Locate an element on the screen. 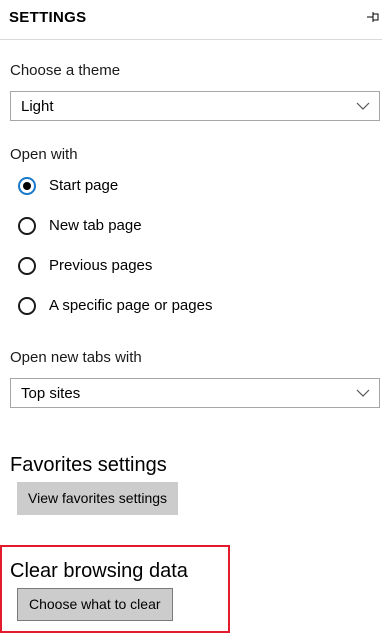 This screenshot has height=633, width=382. settings-title: SETTINGS is located at coordinates (48, 17).